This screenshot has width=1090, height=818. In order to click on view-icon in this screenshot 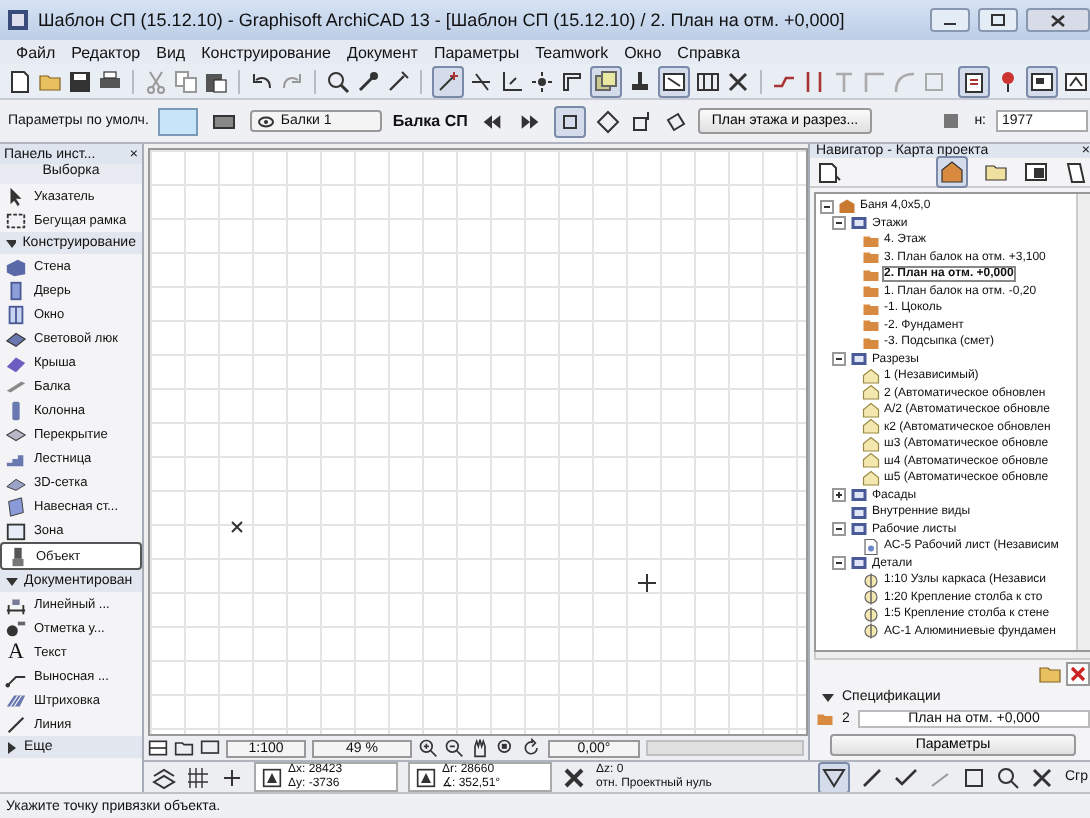, I will do `click(1042, 81)`.